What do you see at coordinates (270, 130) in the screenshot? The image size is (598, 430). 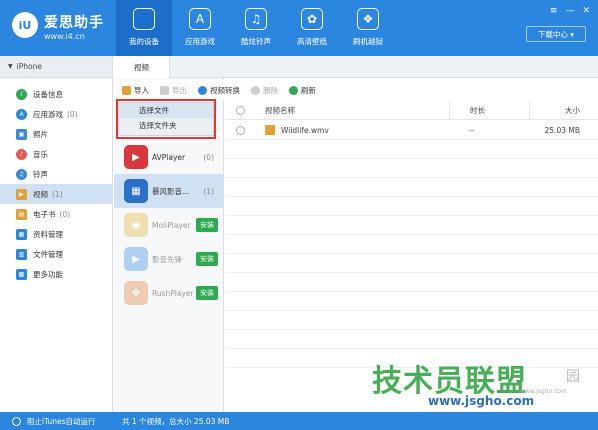 I see `video-file-icon` at bounding box center [270, 130].